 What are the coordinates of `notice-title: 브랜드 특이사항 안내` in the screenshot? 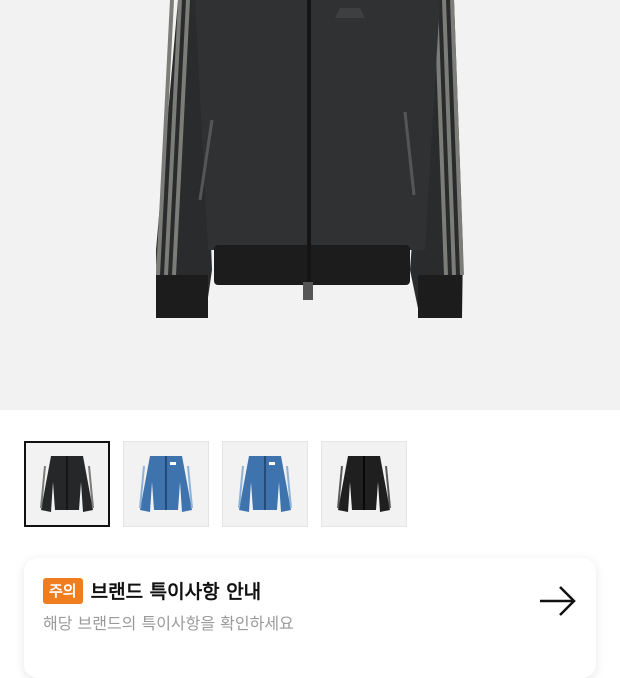 It's located at (176, 592).